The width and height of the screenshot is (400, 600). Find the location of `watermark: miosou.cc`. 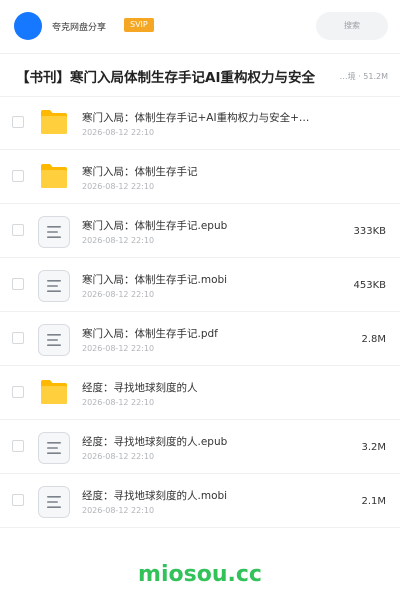

watermark: miosou.cc is located at coordinates (200, 574).